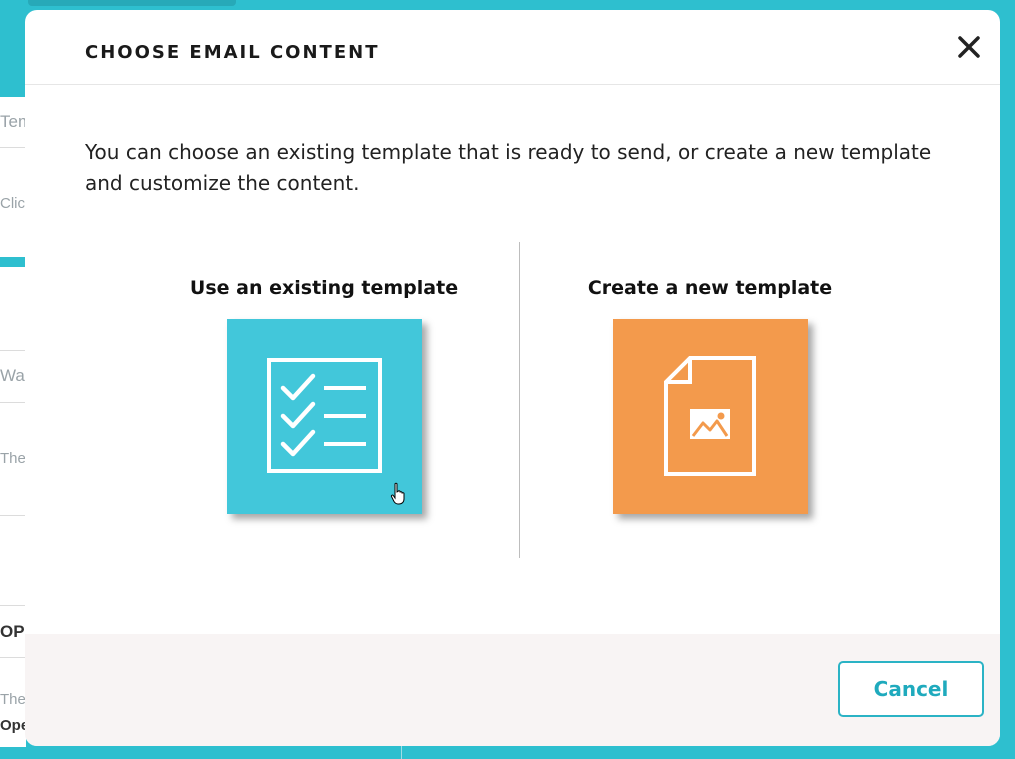 This screenshot has height=759, width=1015. Describe the element at coordinates (13, 121) in the screenshot. I see `background-text: Tem` at that location.